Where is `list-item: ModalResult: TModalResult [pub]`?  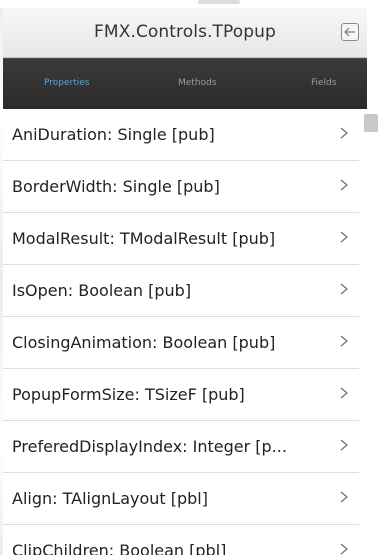
list-item: ModalResult: TModalResult [pub] is located at coordinates (181, 239).